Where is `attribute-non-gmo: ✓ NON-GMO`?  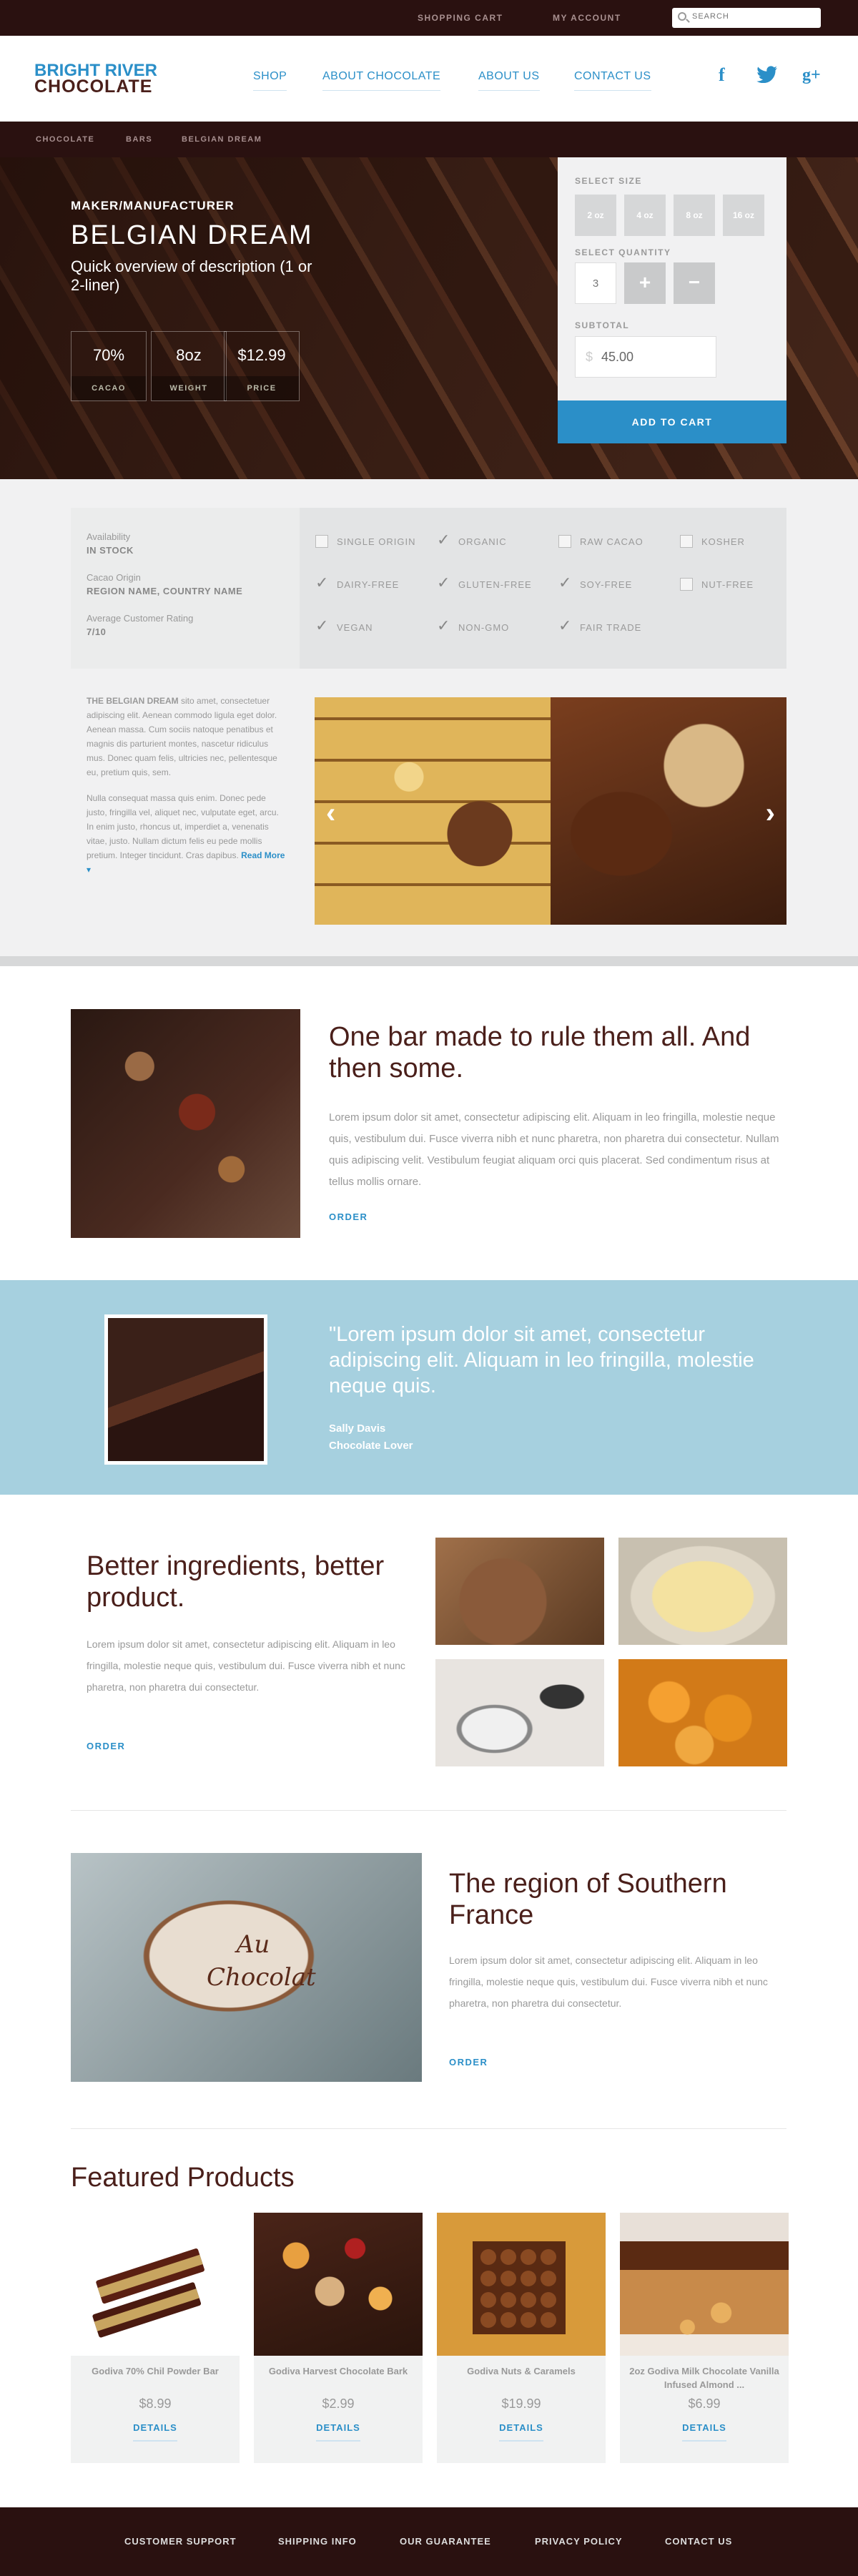
attribute-non-gmo: ✓ NON-GMO is located at coordinates (473, 625).